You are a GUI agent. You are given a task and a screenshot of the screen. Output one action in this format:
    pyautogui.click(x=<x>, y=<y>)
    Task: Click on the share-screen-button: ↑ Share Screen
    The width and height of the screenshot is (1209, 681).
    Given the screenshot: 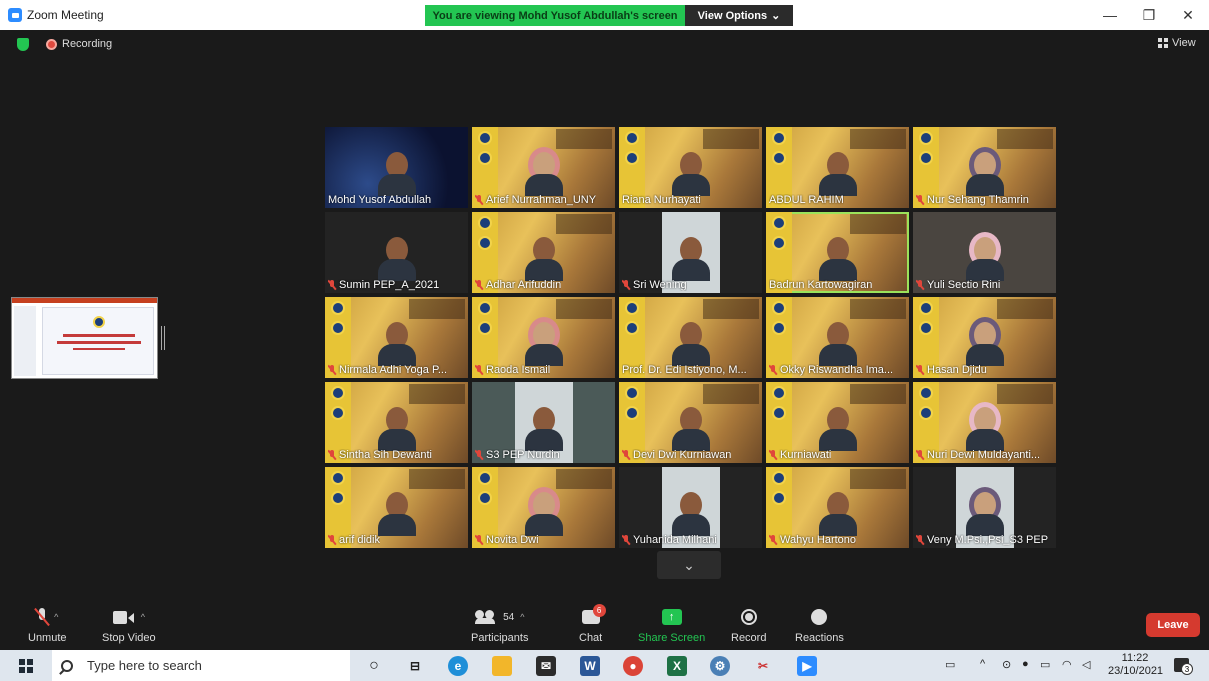 What is the action you would take?
    pyautogui.click(x=671, y=624)
    